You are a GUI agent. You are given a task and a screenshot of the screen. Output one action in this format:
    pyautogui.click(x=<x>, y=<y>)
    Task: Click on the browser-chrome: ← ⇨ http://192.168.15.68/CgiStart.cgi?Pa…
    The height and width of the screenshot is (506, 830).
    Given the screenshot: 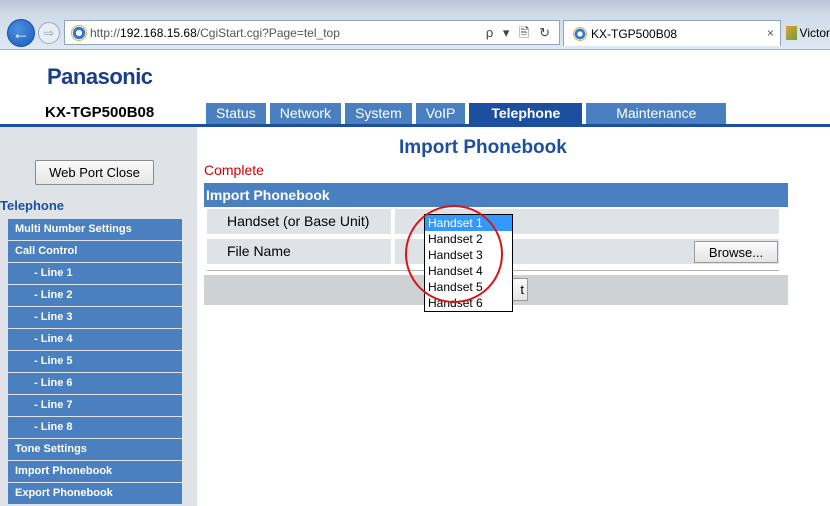 What is the action you would take?
    pyautogui.click(x=415, y=25)
    